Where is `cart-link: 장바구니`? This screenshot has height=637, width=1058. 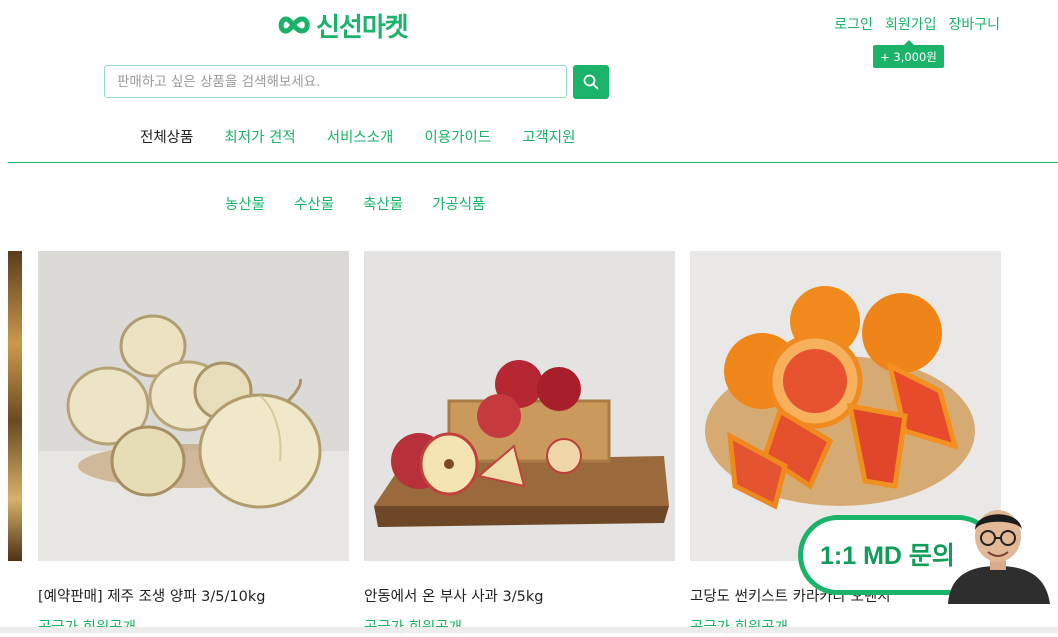 cart-link: 장바구니 is located at coordinates (974, 24).